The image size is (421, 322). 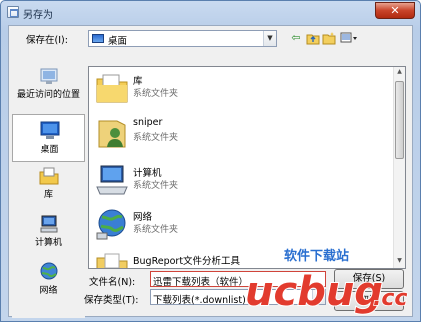 What do you see at coordinates (48, 291) in the screenshot?
I see `place-label: 网络` at bounding box center [48, 291].